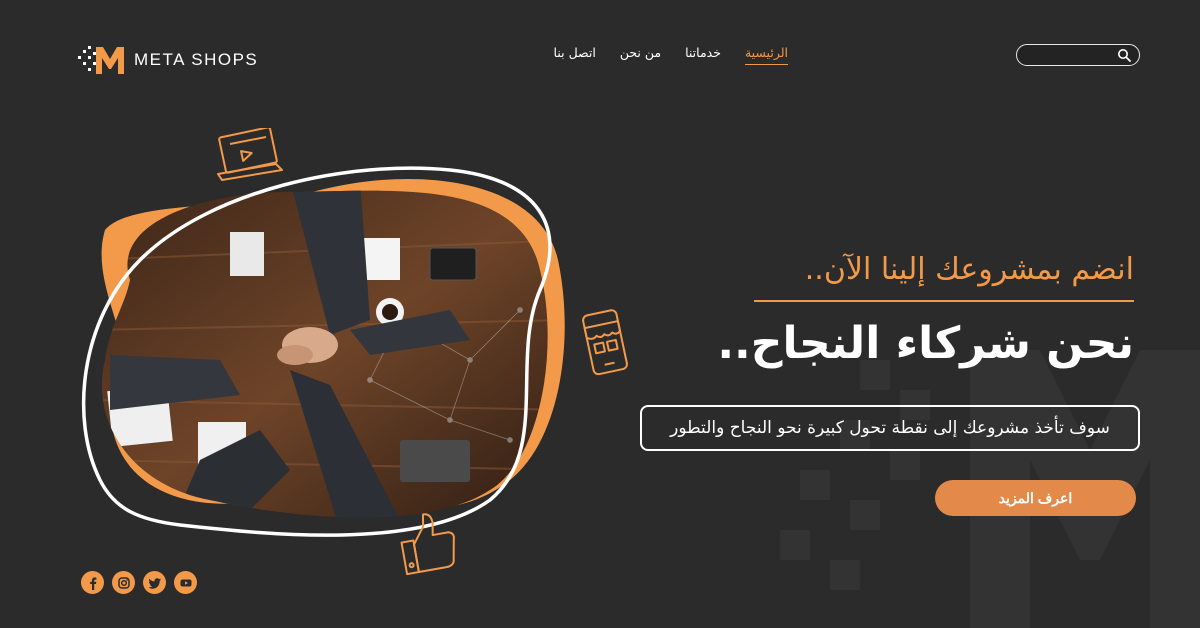 This screenshot has height=628, width=1200. What do you see at coordinates (92, 582) in the screenshot?
I see `facebook-icon` at bounding box center [92, 582].